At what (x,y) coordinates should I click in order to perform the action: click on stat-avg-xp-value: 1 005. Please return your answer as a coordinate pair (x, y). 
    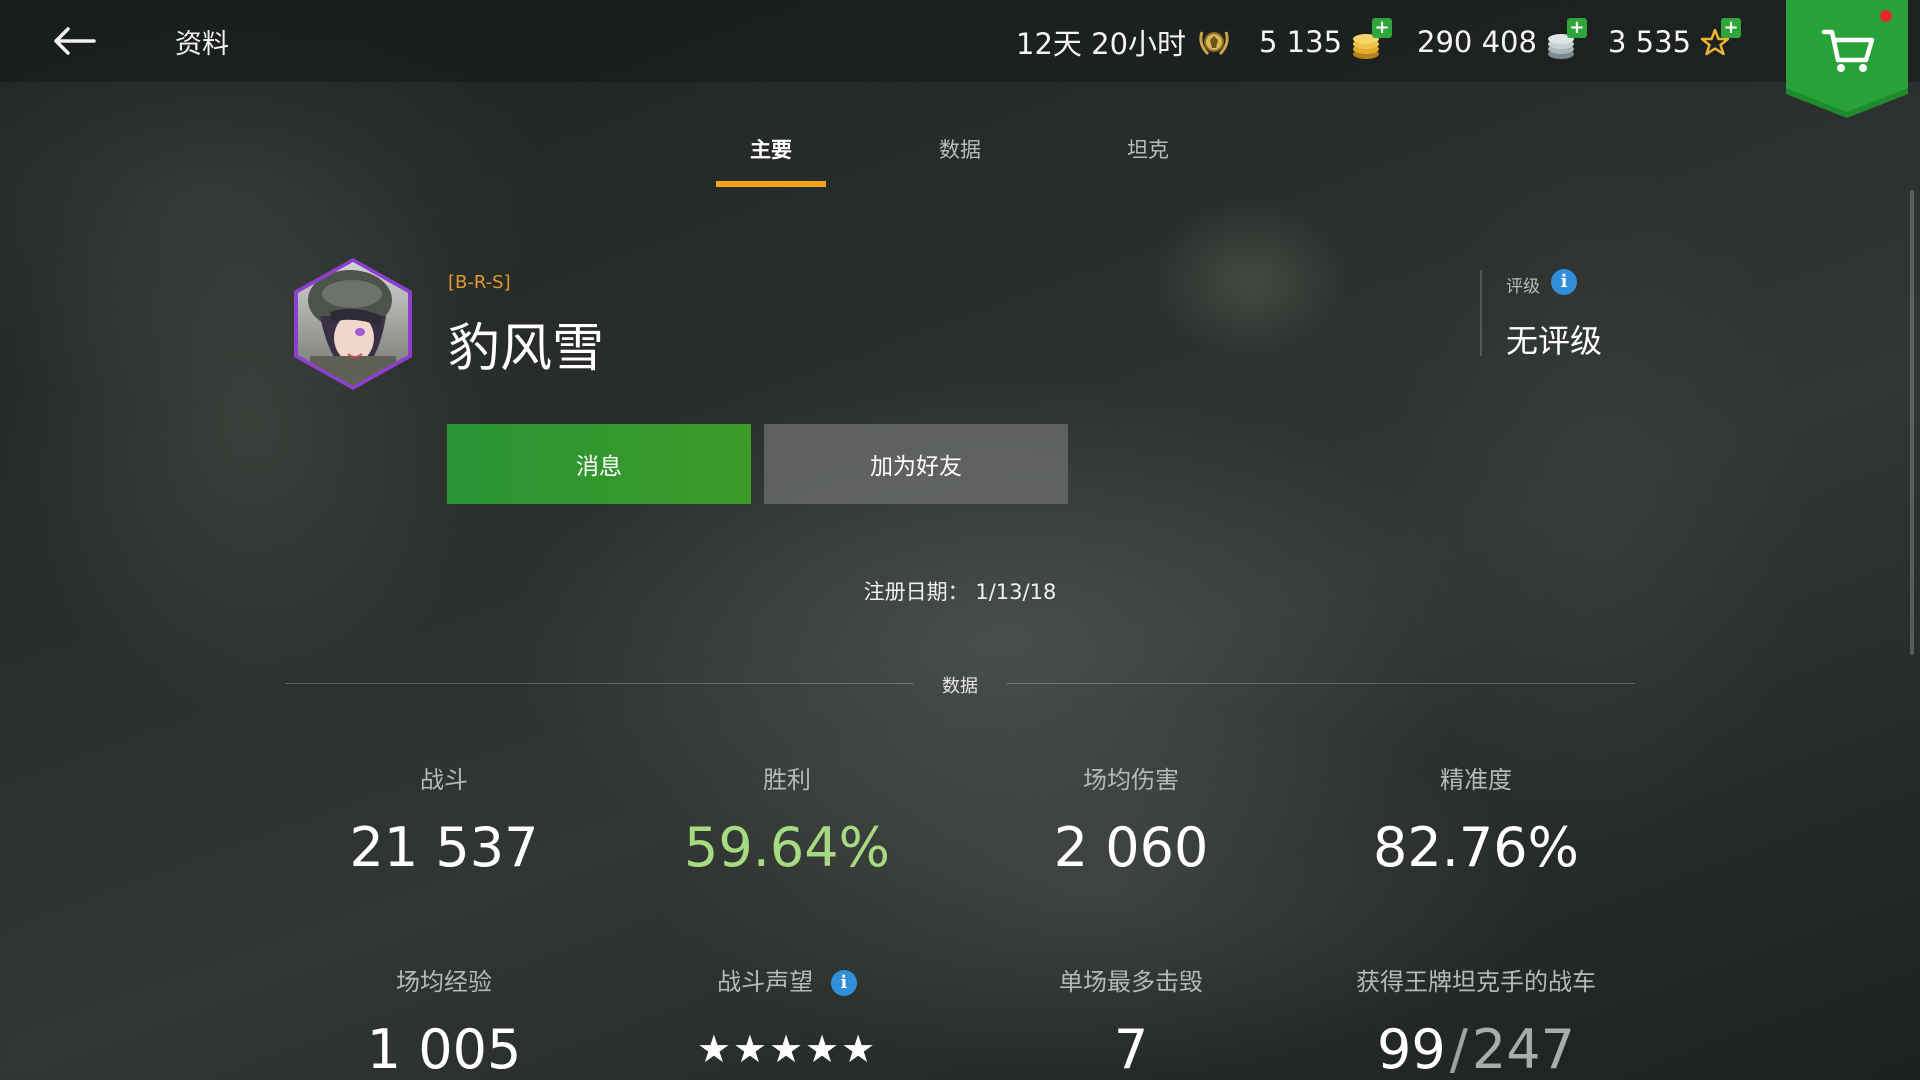
    Looking at the image, I should click on (444, 1049).